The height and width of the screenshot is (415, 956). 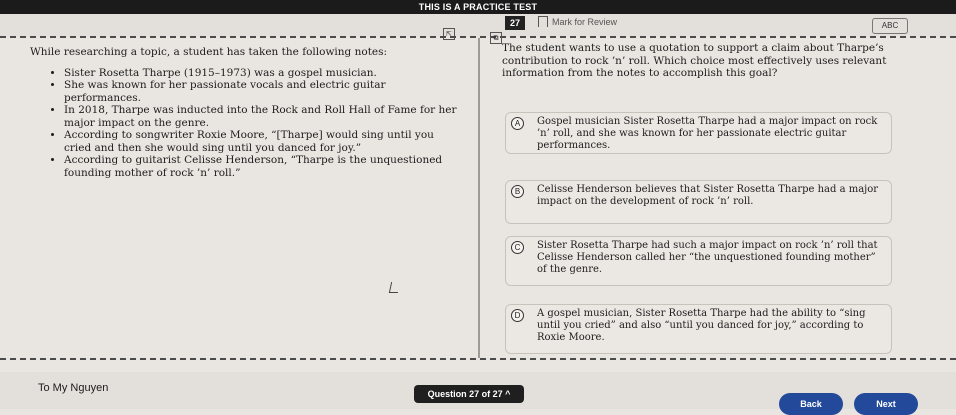 What do you see at coordinates (478, 25) in the screenshot?
I see `test-header` at bounding box center [478, 25].